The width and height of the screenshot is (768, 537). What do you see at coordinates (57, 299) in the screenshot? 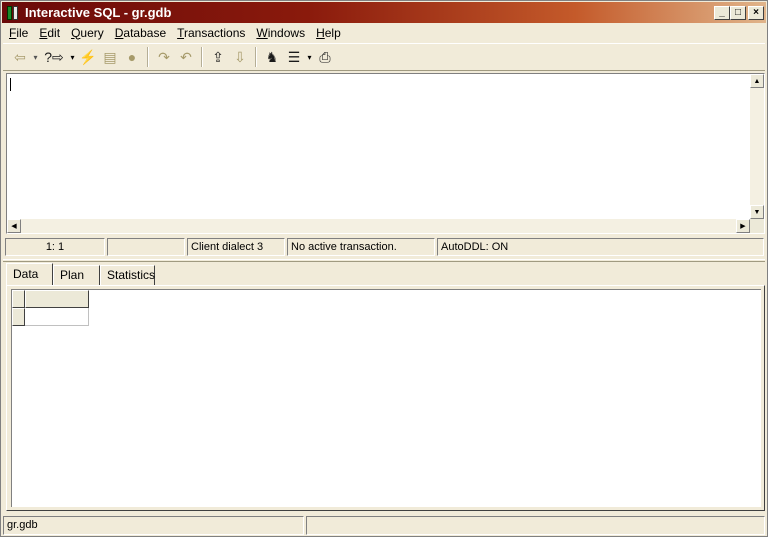
I see `grid-column-header` at bounding box center [57, 299].